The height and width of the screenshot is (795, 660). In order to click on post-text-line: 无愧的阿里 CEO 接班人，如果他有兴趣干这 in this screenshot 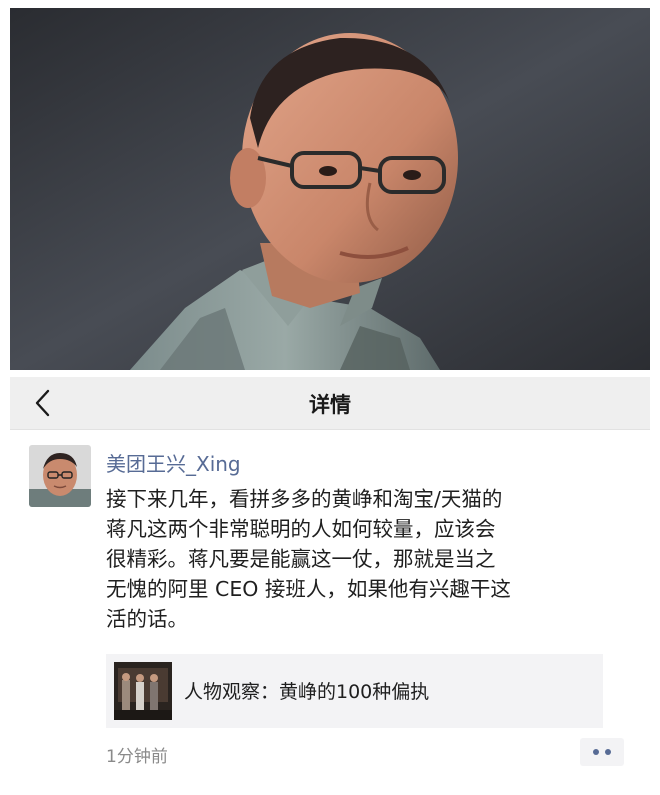, I will do `click(308, 589)`.